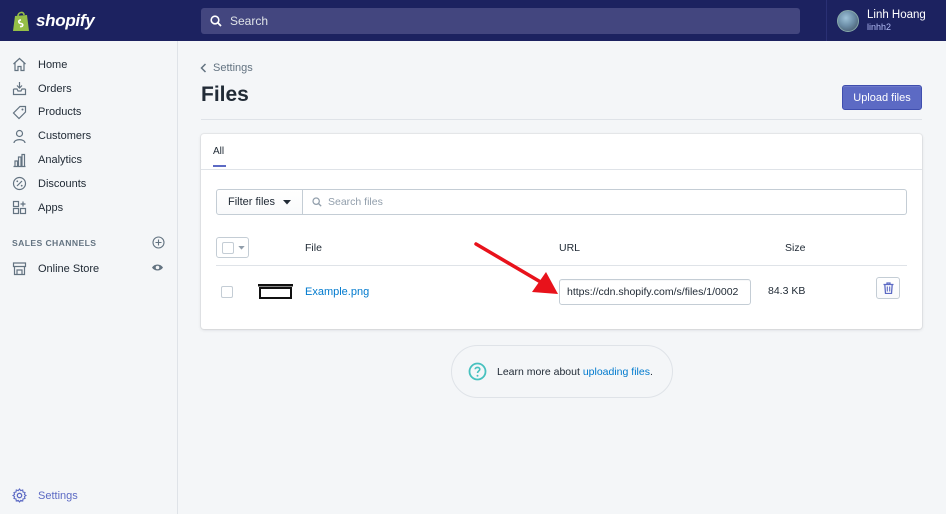  I want to click on user-menu: Linh Hoang linhh2, so click(886, 20).